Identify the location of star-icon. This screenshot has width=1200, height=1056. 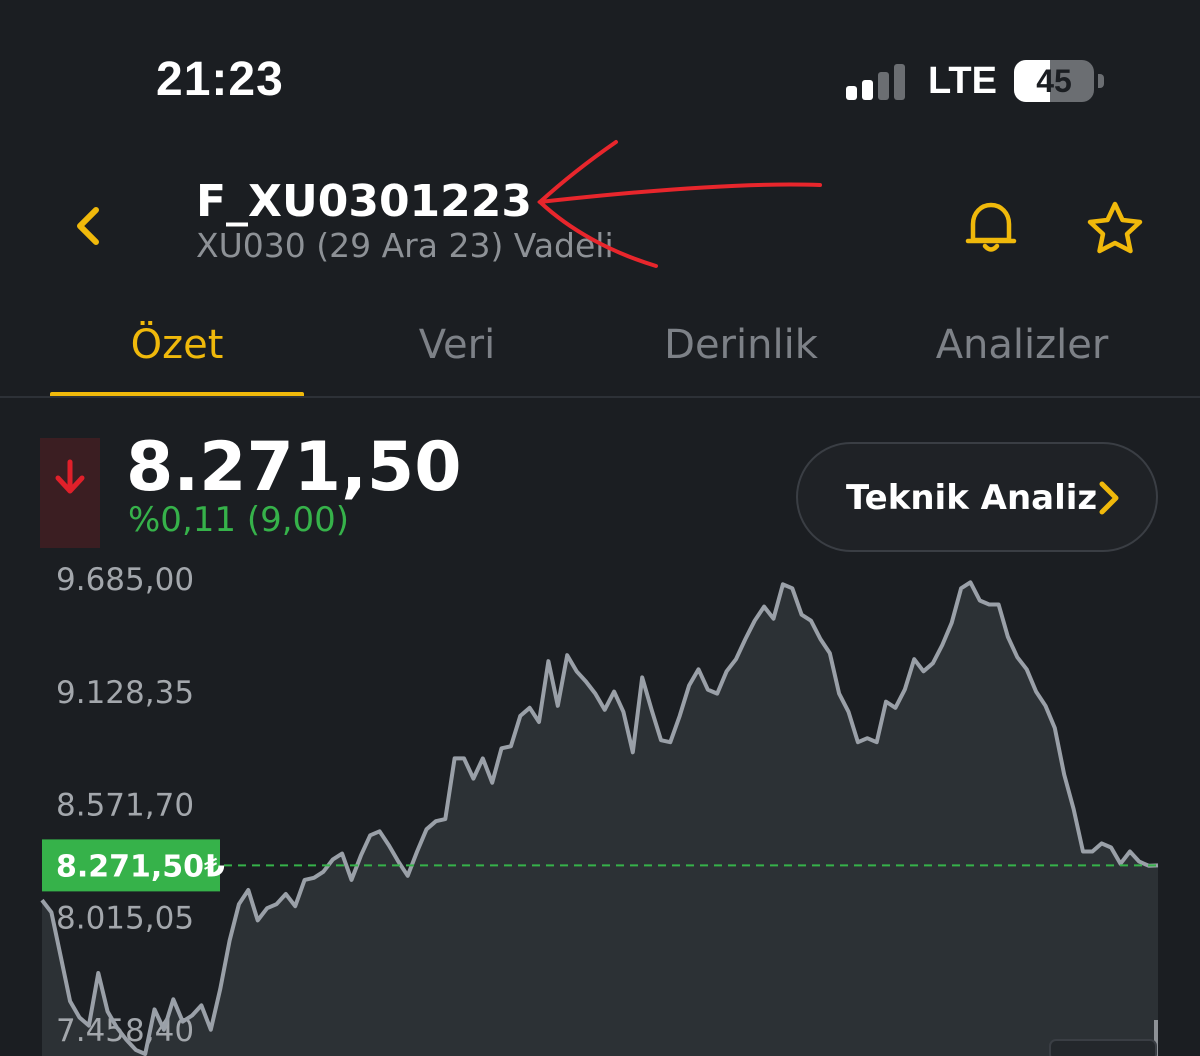
(1115, 227).